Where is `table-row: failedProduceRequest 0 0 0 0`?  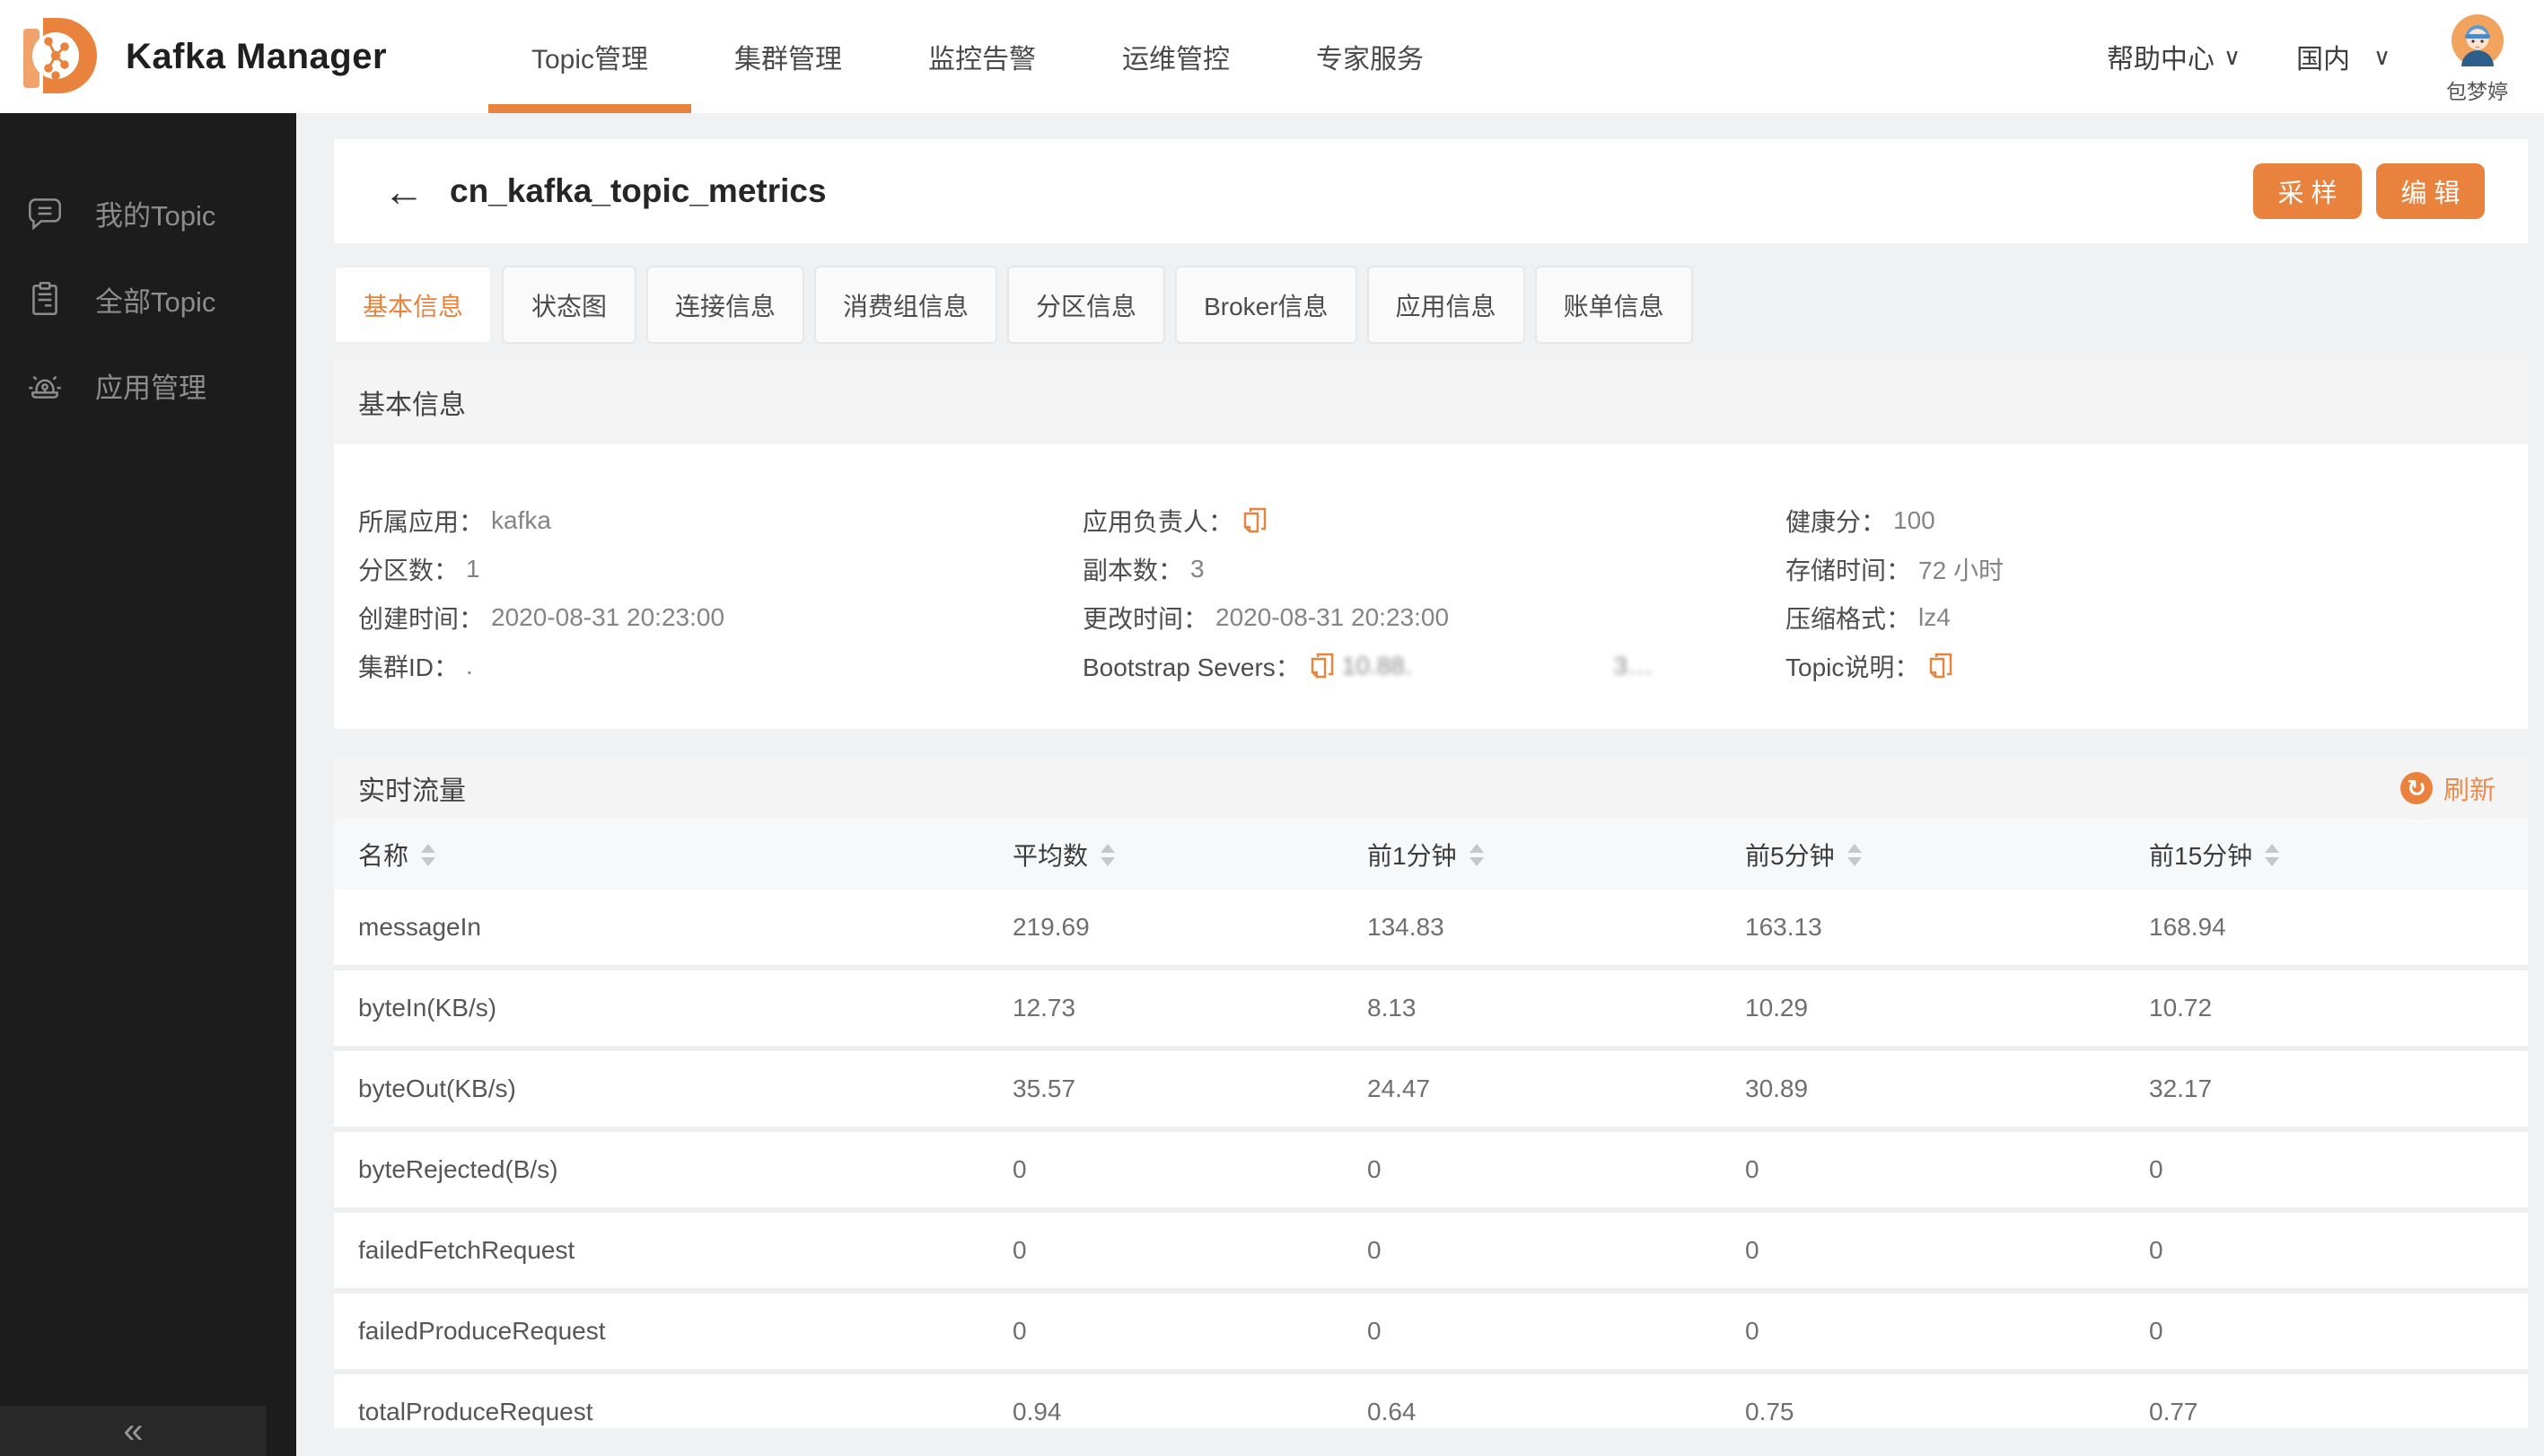
table-row: failedProduceRequest 0 0 0 0 is located at coordinates (1431, 1334).